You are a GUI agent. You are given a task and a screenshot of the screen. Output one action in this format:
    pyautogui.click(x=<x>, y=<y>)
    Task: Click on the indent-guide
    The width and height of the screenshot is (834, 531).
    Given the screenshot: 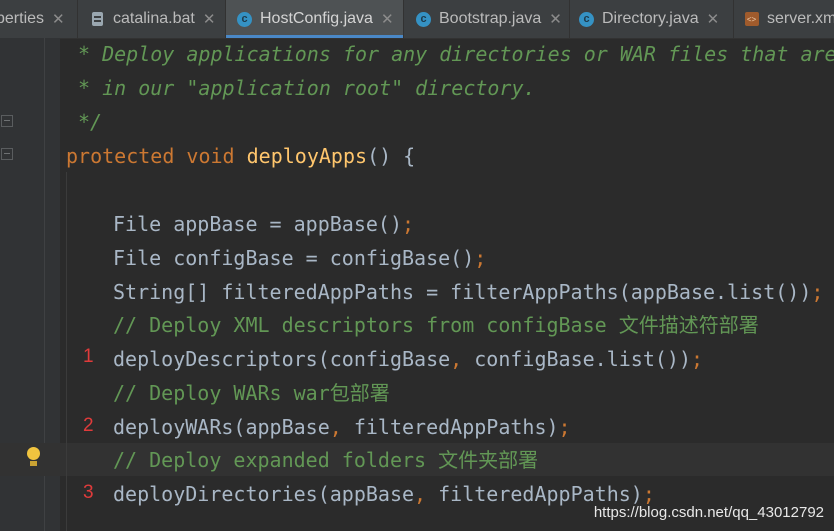 What is the action you would take?
    pyautogui.click(x=66, y=351)
    